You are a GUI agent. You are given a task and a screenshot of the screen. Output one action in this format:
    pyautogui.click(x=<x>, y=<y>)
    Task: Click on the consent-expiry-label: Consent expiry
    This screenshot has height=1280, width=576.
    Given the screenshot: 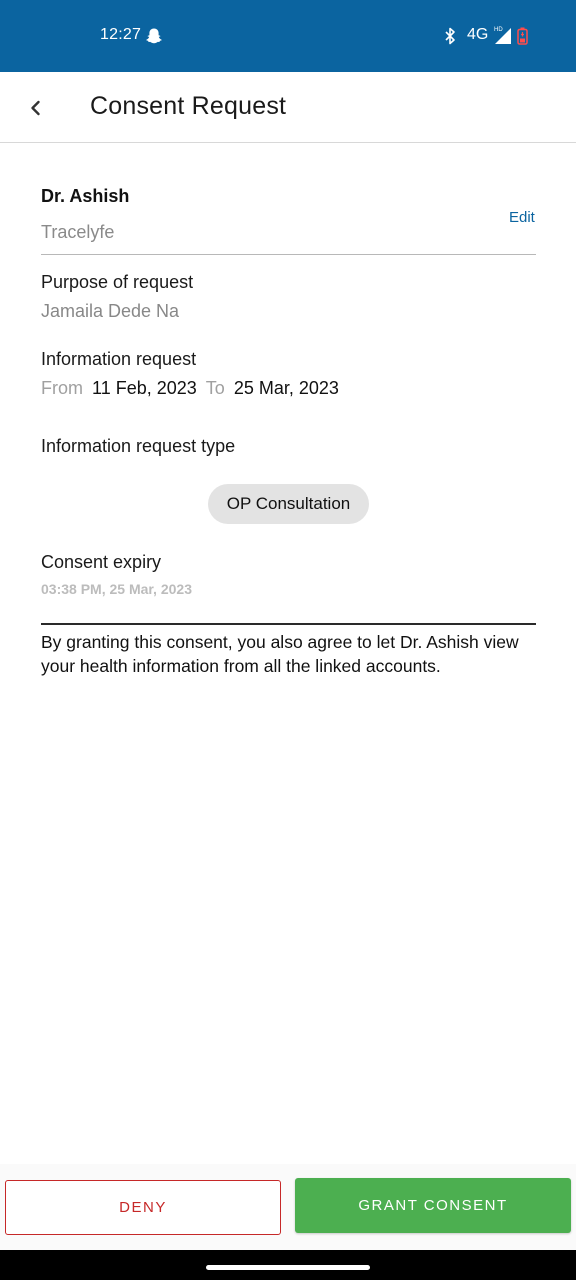 What is the action you would take?
    pyautogui.click(x=101, y=562)
    